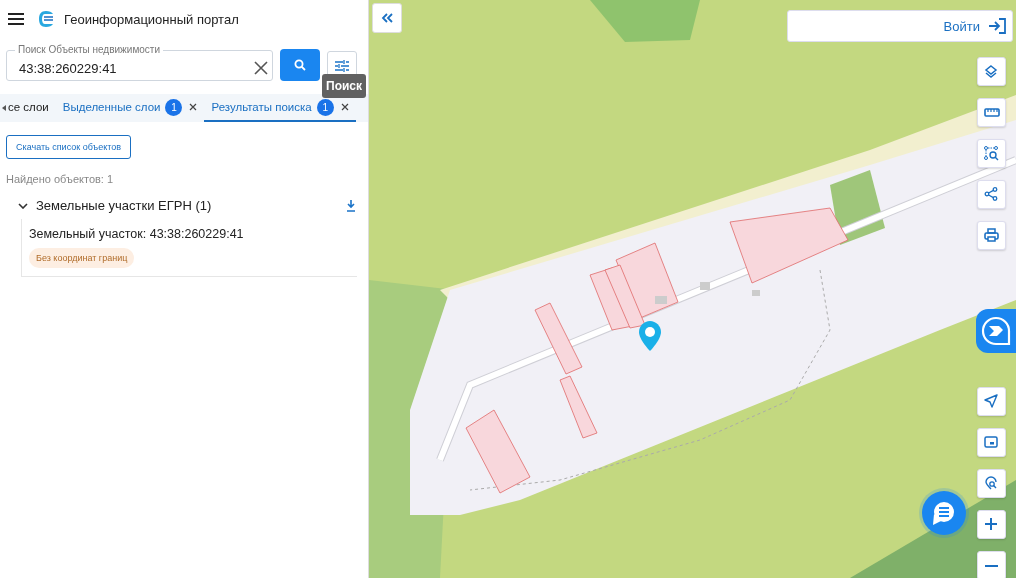 The height and width of the screenshot is (578, 1016). I want to click on zoom-in-button, so click(991, 524).